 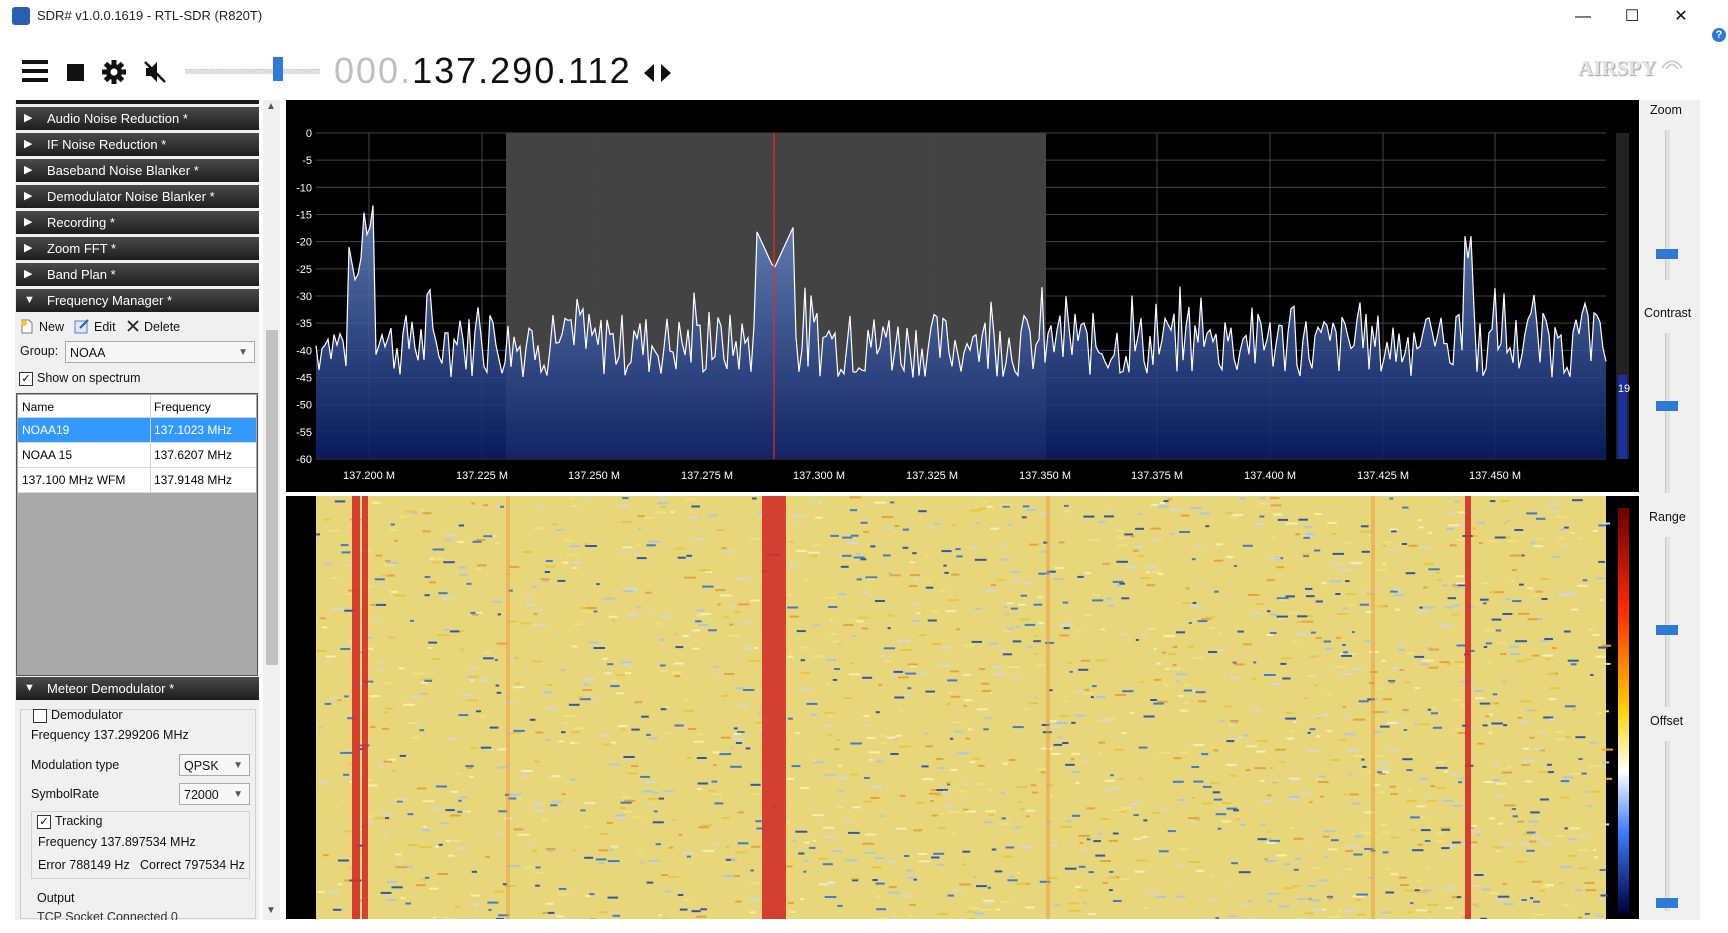 I want to click on x-tick-label: 137.450 M, so click(x=1495, y=476).